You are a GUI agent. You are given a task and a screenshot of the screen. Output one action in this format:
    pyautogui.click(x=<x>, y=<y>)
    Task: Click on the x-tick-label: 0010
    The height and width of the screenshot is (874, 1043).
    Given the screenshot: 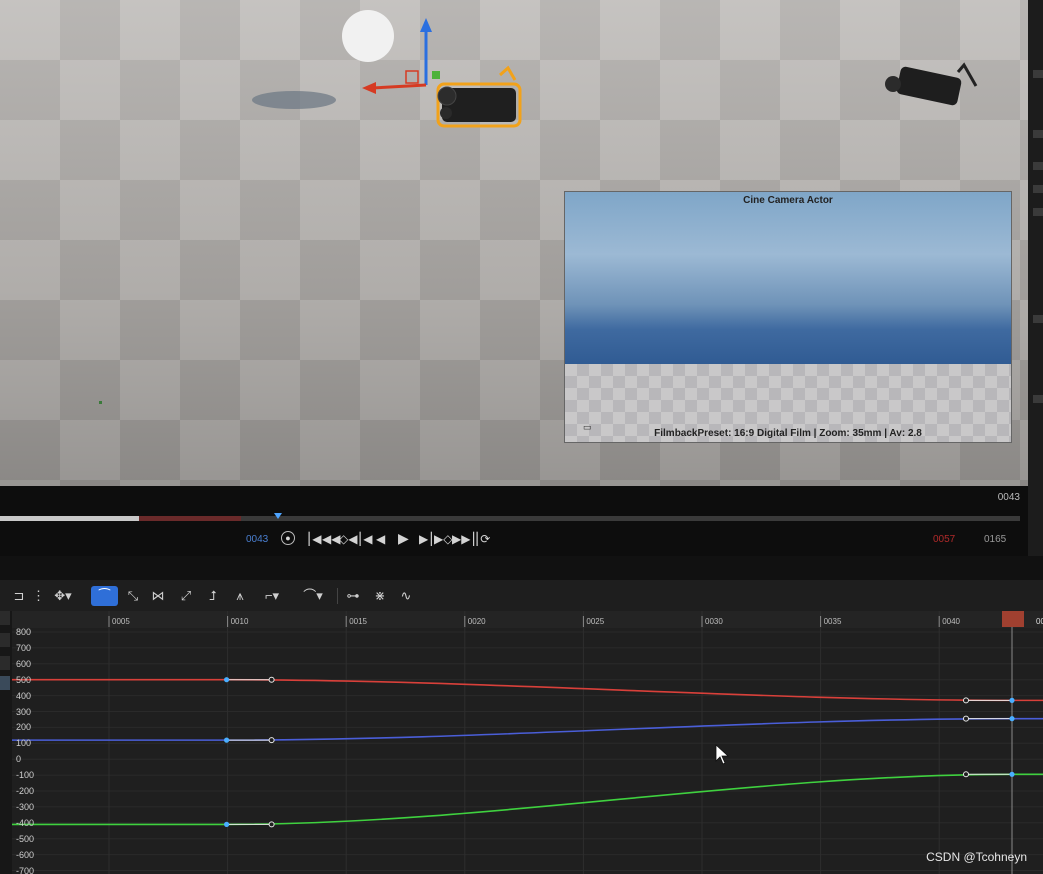 What is the action you would take?
    pyautogui.click(x=239, y=621)
    